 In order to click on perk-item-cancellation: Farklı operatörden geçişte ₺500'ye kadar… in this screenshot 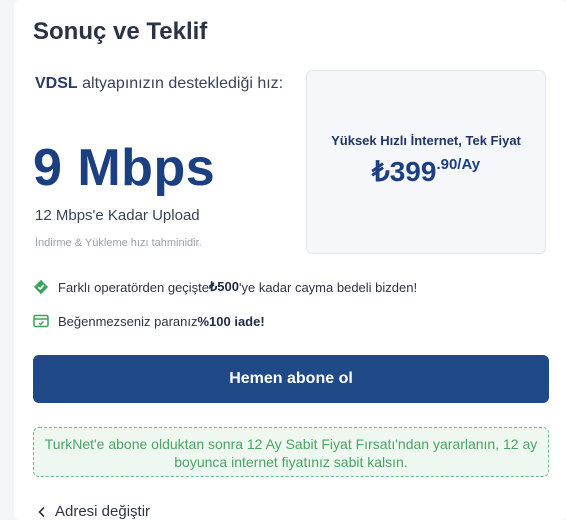, I will do `click(225, 287)`.